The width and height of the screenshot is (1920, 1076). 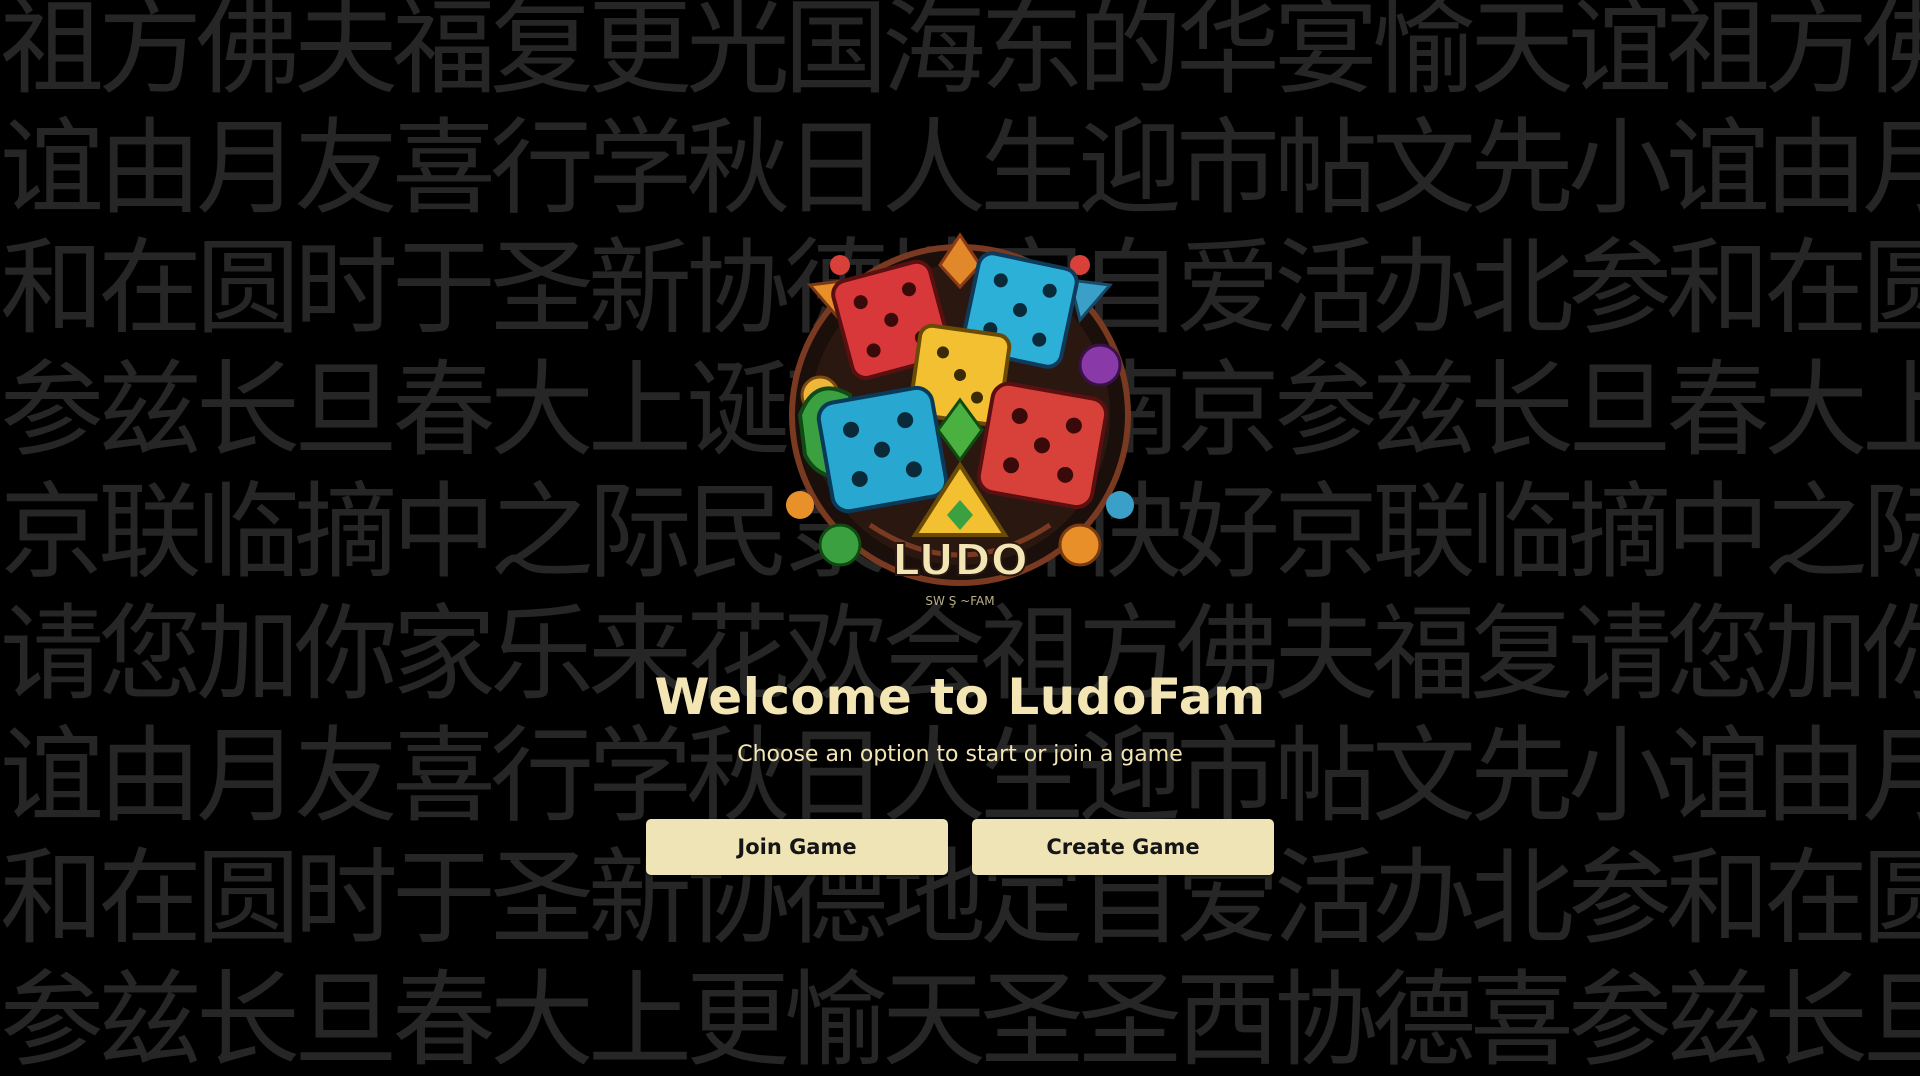 What do you see at coordinates (959, 601) in the screenshot?
I see `logo-tagline: SW Ş ~FAM` at bounding box center [959, 601].